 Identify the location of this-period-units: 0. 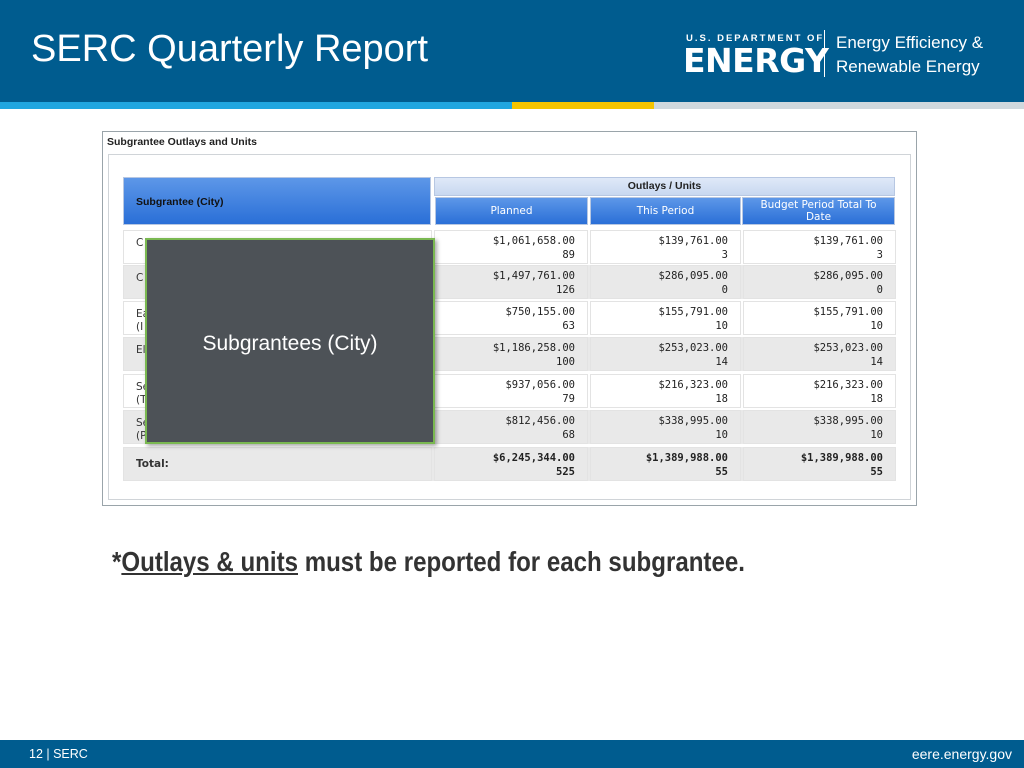
(724, 290).